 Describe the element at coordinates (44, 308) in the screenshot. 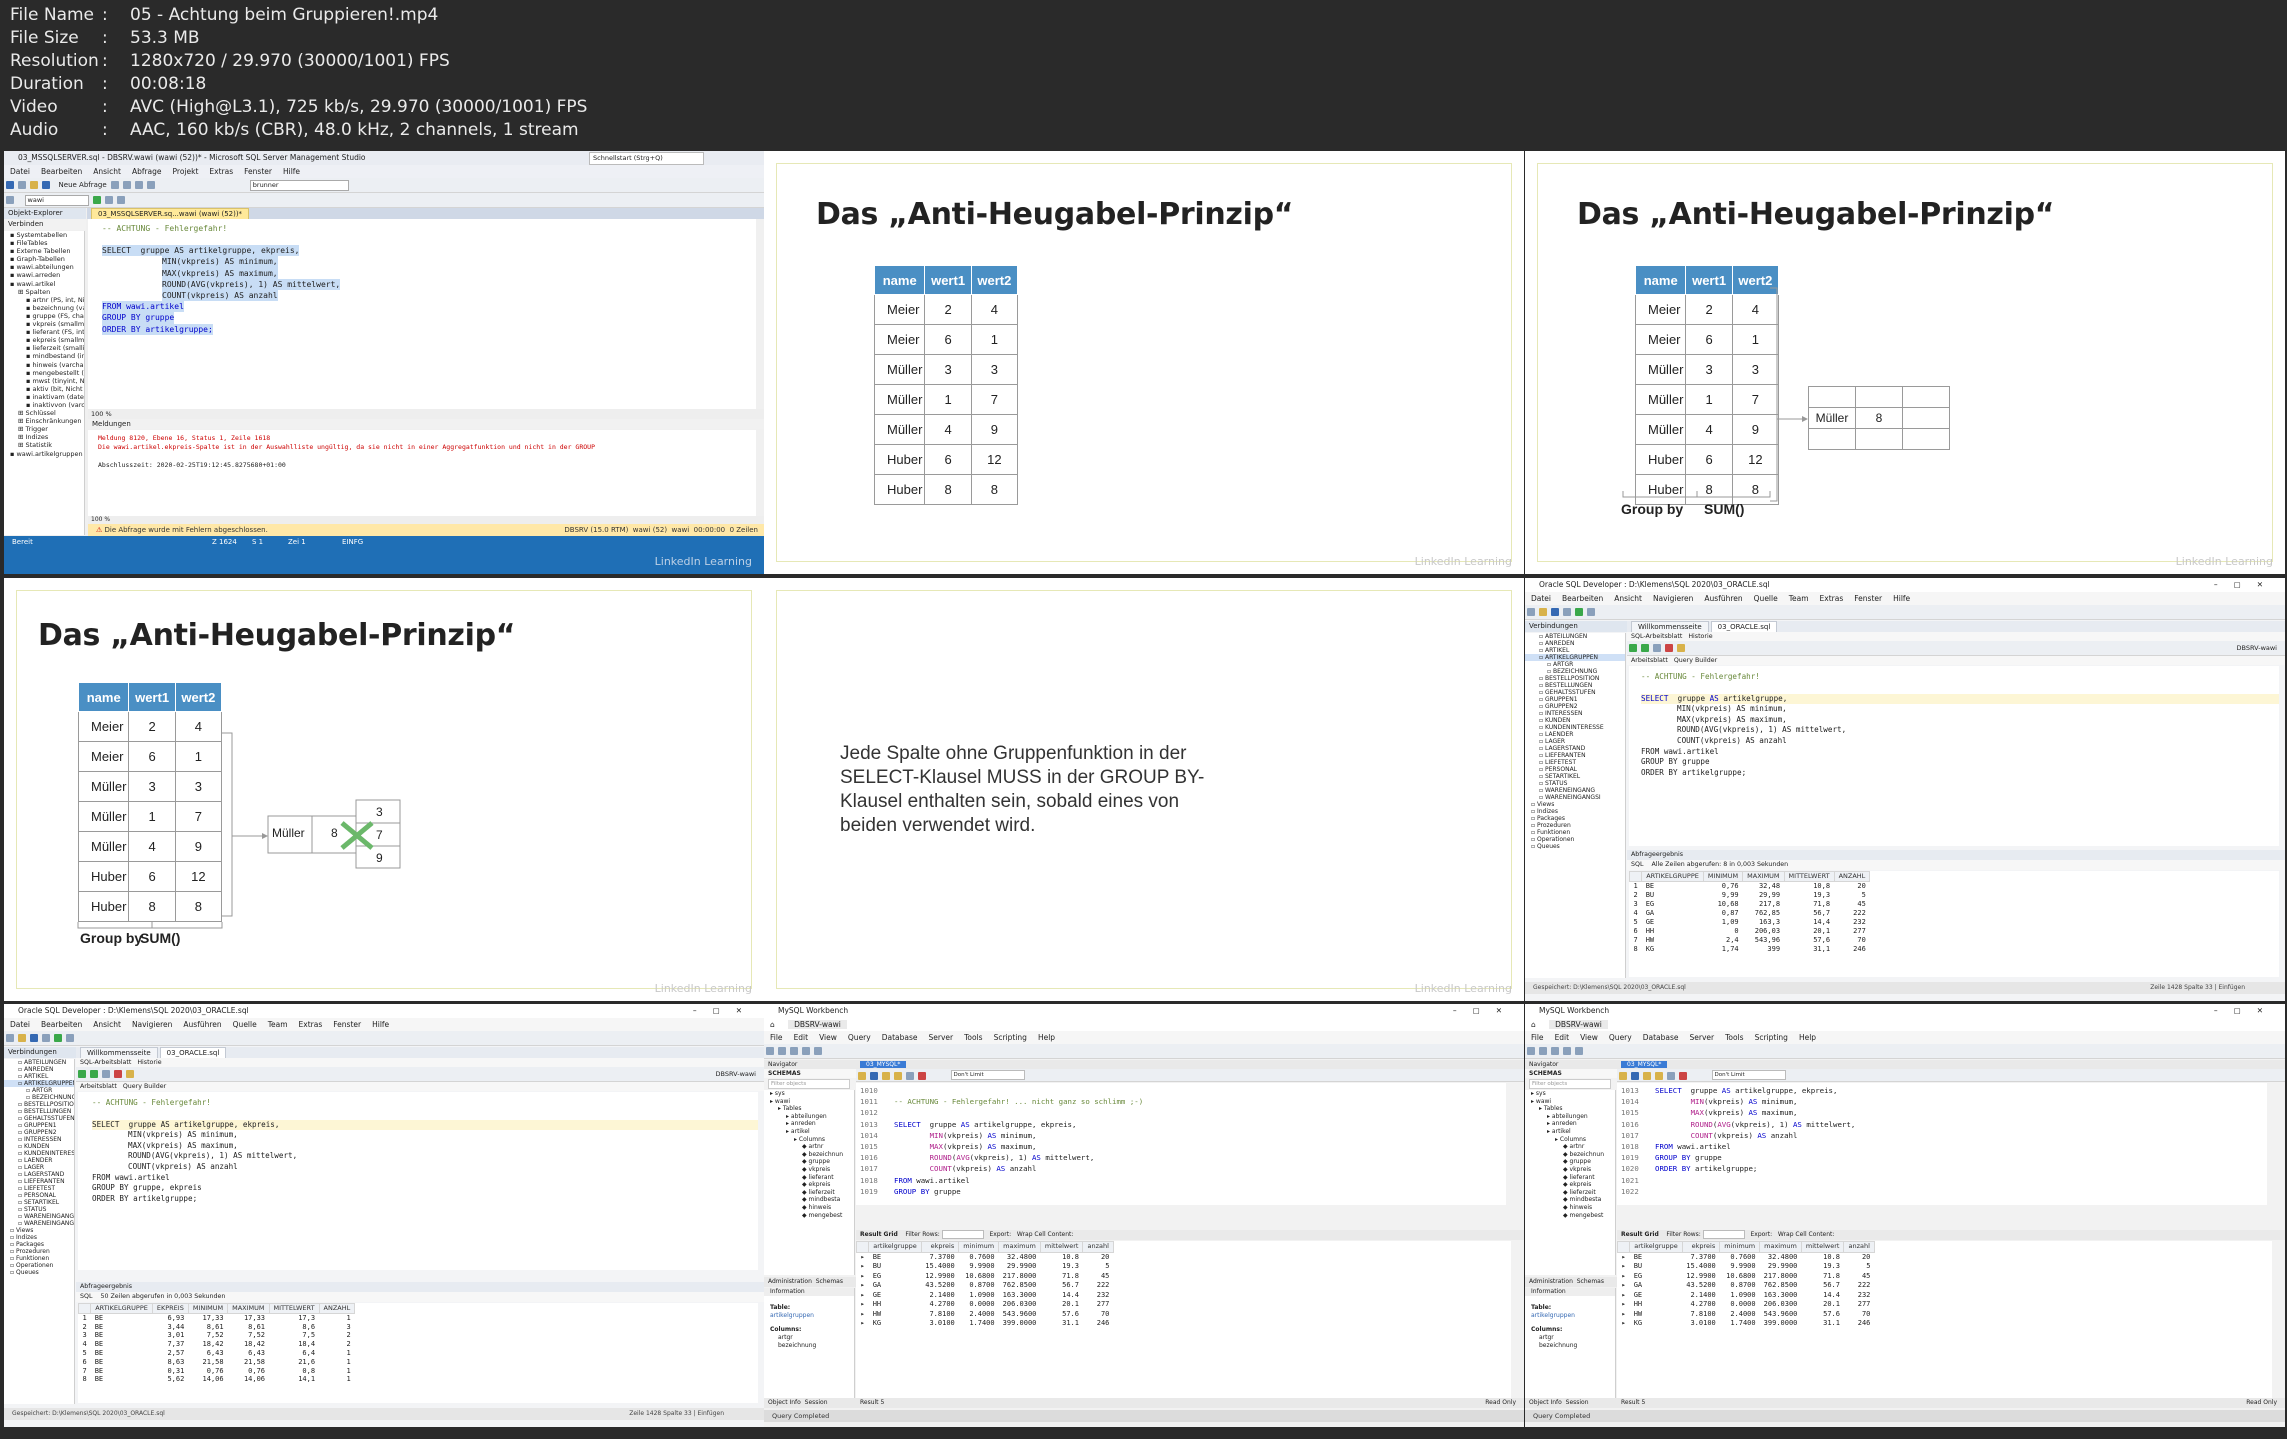

I see `tree-item: ▪ bezeichnung (varcha` at that location.